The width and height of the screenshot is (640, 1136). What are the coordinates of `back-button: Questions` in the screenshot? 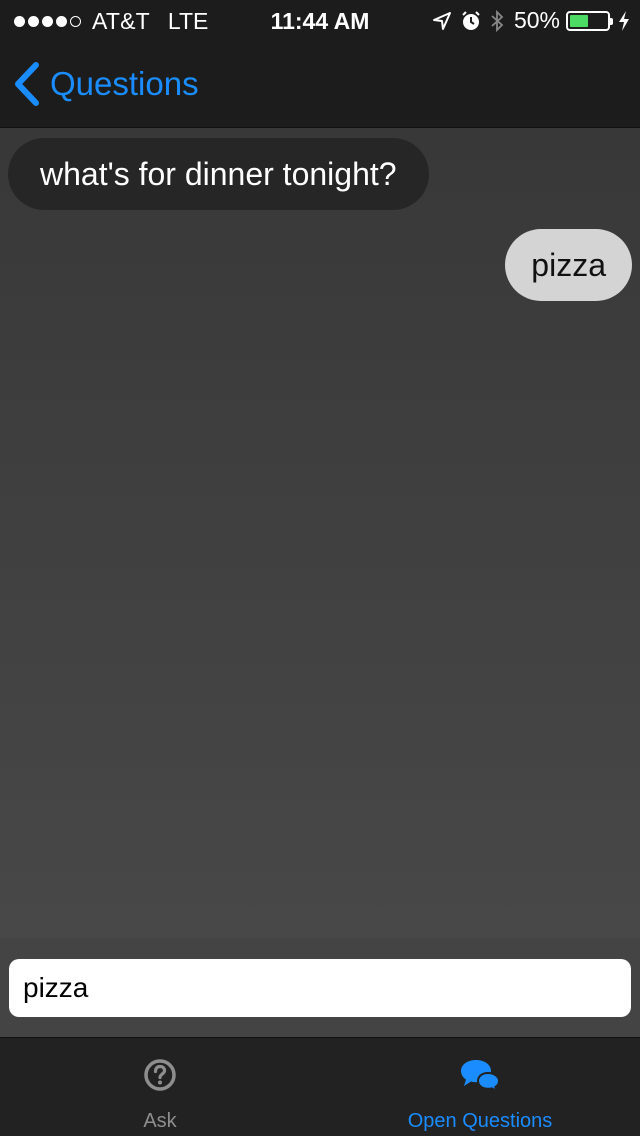 It's located at (106, 84).